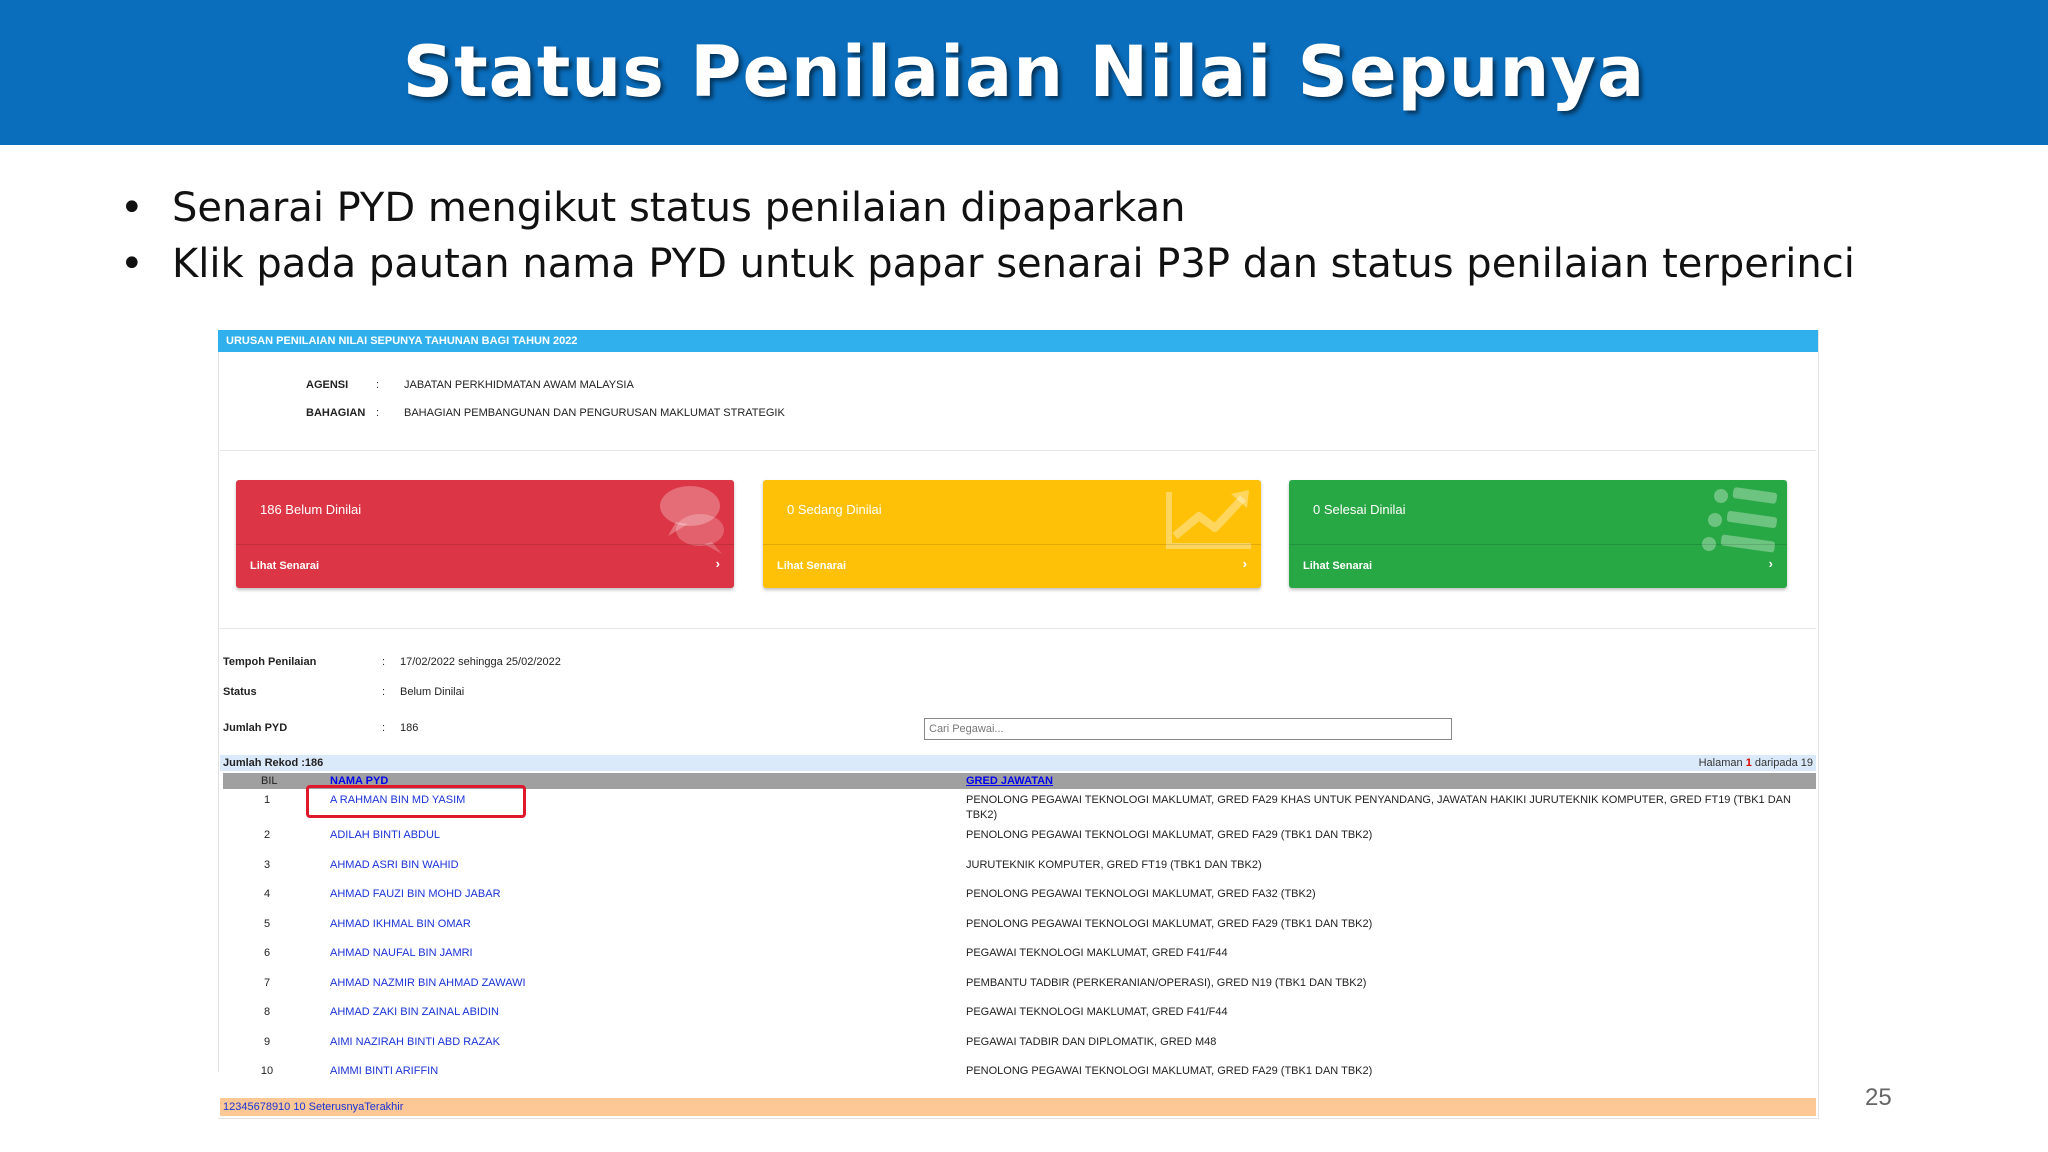 The image size is (2048, 1152). I want to click on pyd-name-link: AHMAD NAZMIR BIN AHMAD ZAWAWI, so click(428, 983).